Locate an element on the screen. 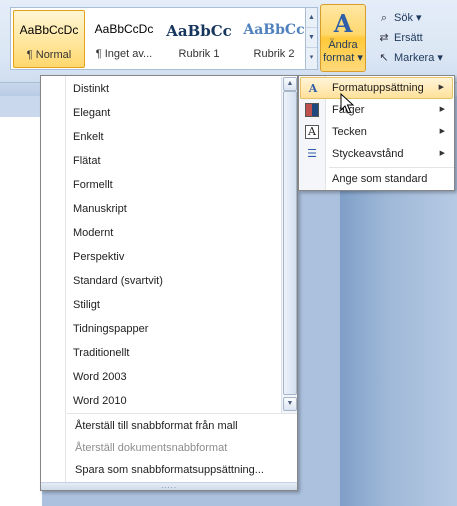  menu-item-label: Ange som standard is located at coordinates (380, 179).